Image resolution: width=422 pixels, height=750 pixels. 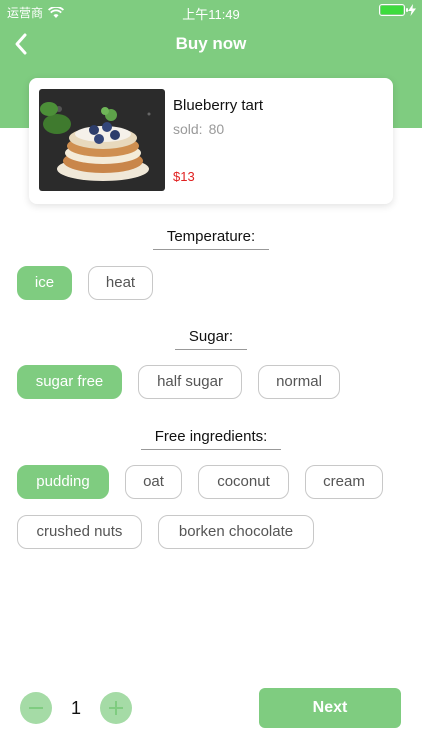 What do you see at coordinates (188, 129) in the screenshot?
I see `sold-label: sold:` at bounding box center [188, 129].